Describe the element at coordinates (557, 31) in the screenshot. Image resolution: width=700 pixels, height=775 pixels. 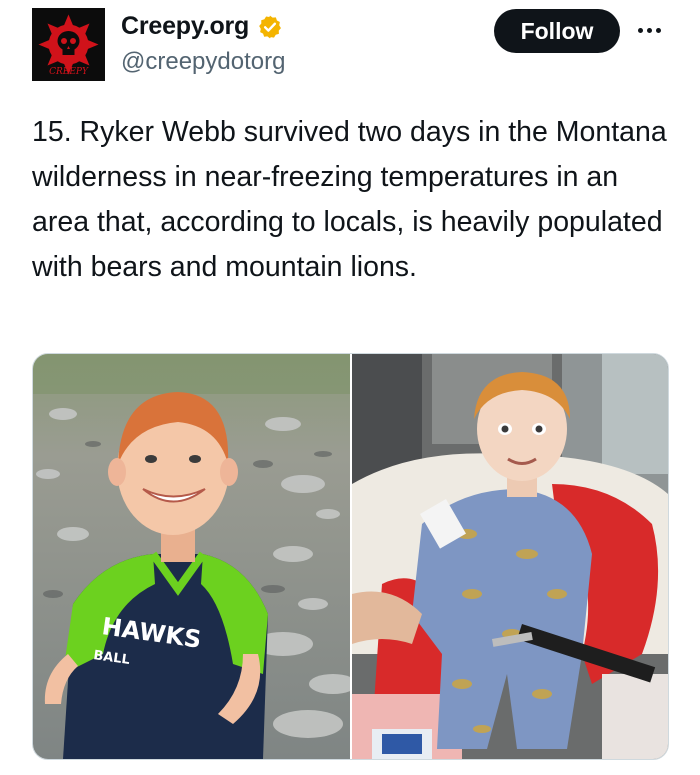
I see `follow-button: Follow` at that location.